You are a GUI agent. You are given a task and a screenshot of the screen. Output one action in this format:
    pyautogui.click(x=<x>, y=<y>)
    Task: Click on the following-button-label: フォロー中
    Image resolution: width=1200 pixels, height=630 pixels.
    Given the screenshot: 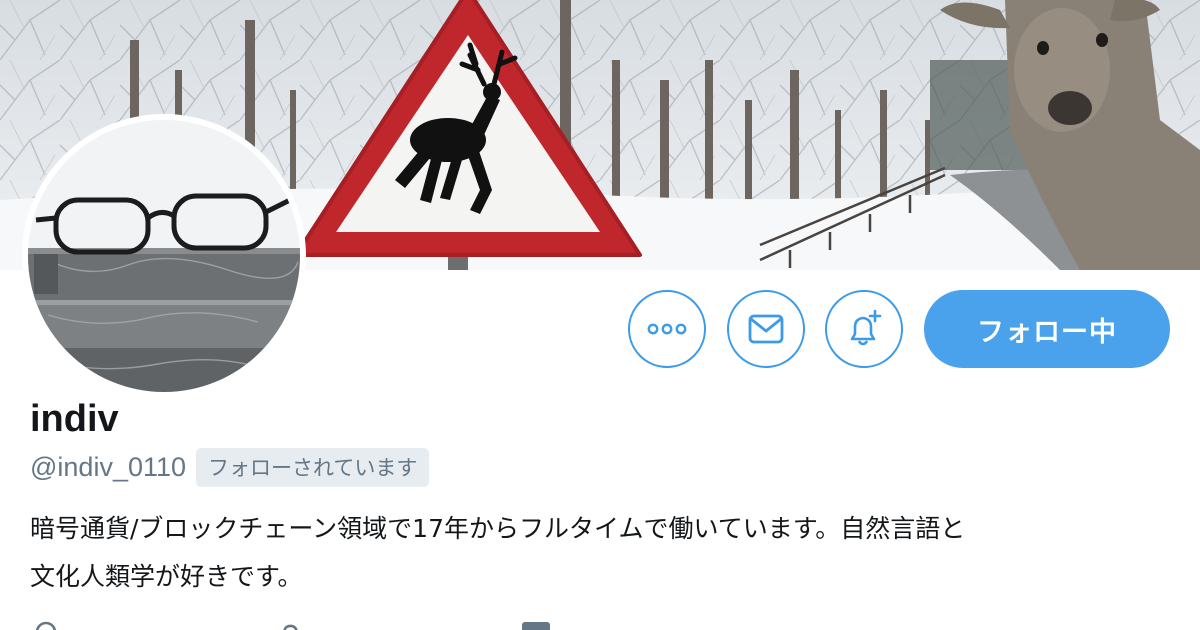 What is the action you would take?
    pyautogui.click(x=1047, y=332)
    